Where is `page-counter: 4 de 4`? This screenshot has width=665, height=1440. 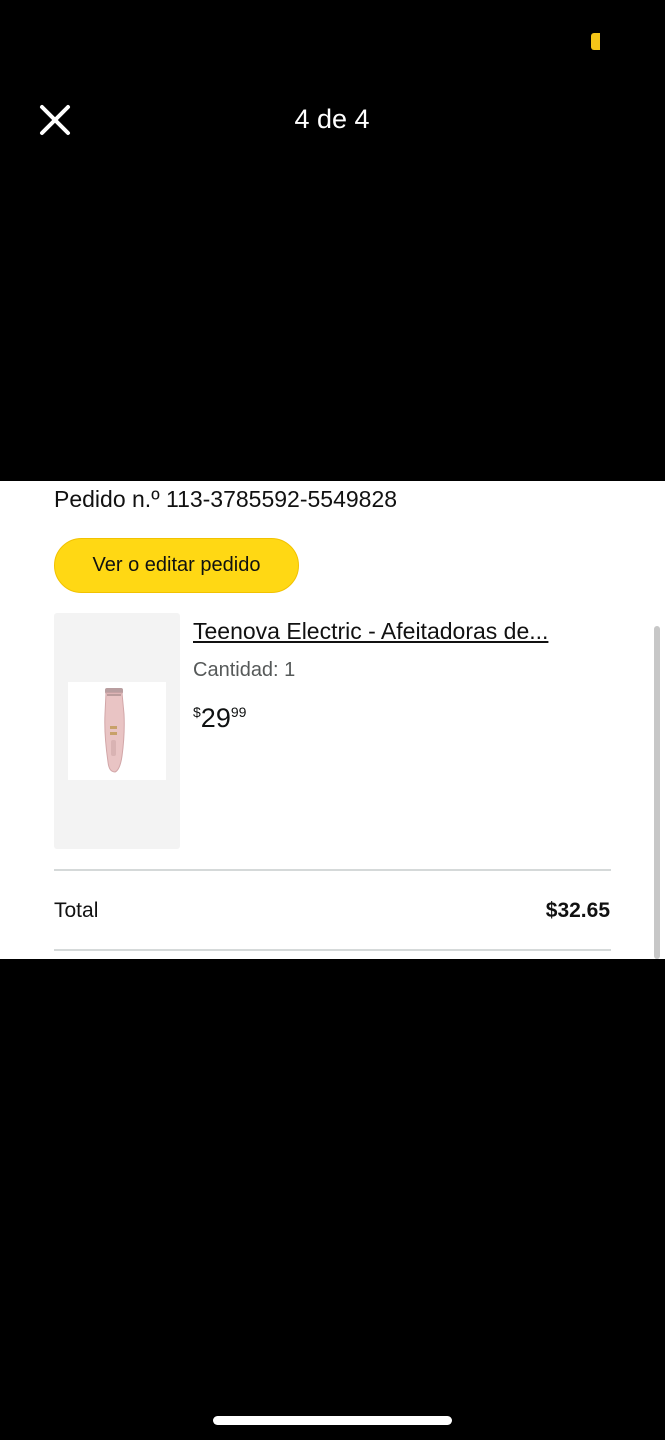 page-counter: 4 de 4 is located at coordinates (332, 119).